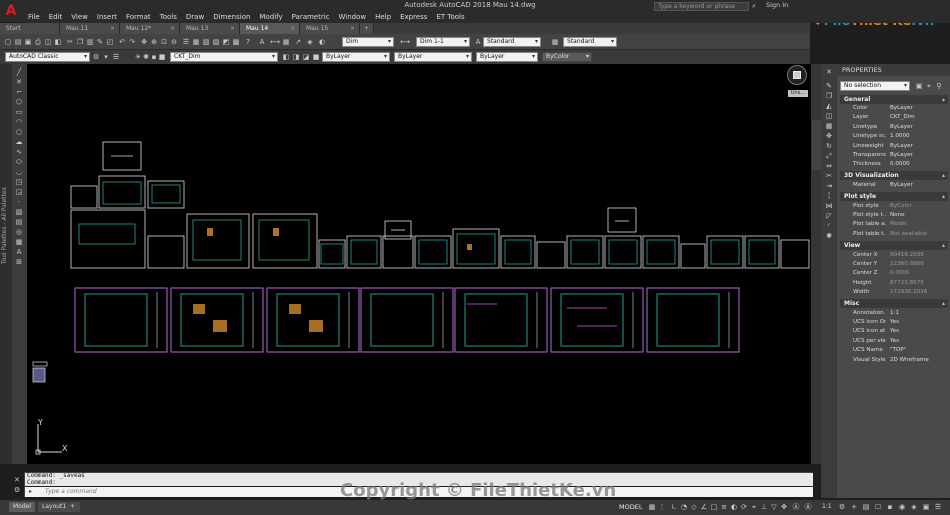 The image size is (950, 515). Describe the element at coordinates (74, 507) in the screenshot. I see `add-layout-button: +` at that location.